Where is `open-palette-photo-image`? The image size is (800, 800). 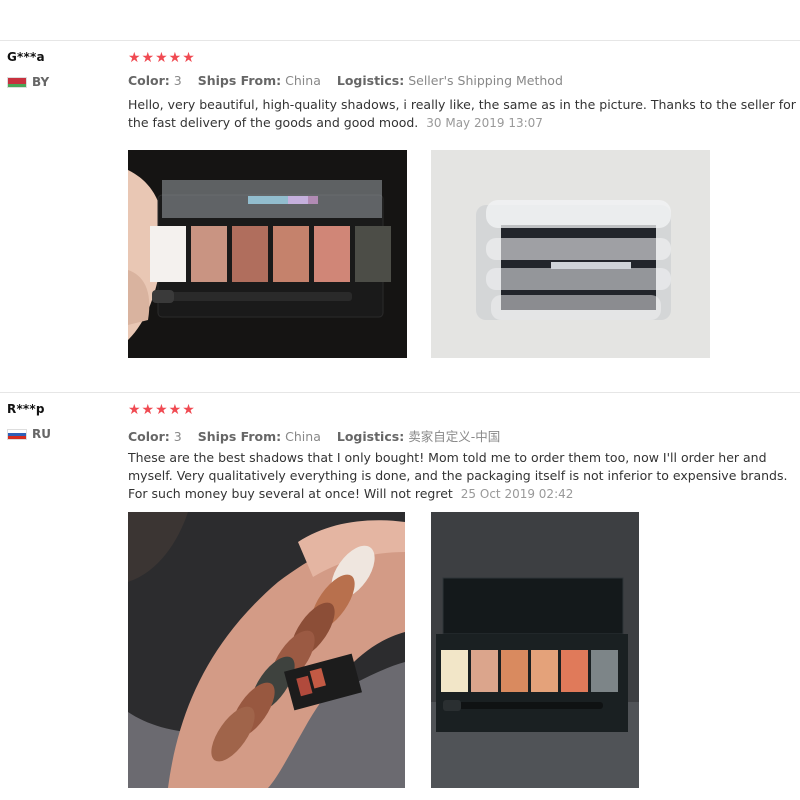
open-palette-photo-image is located at coordinates (535, 650).